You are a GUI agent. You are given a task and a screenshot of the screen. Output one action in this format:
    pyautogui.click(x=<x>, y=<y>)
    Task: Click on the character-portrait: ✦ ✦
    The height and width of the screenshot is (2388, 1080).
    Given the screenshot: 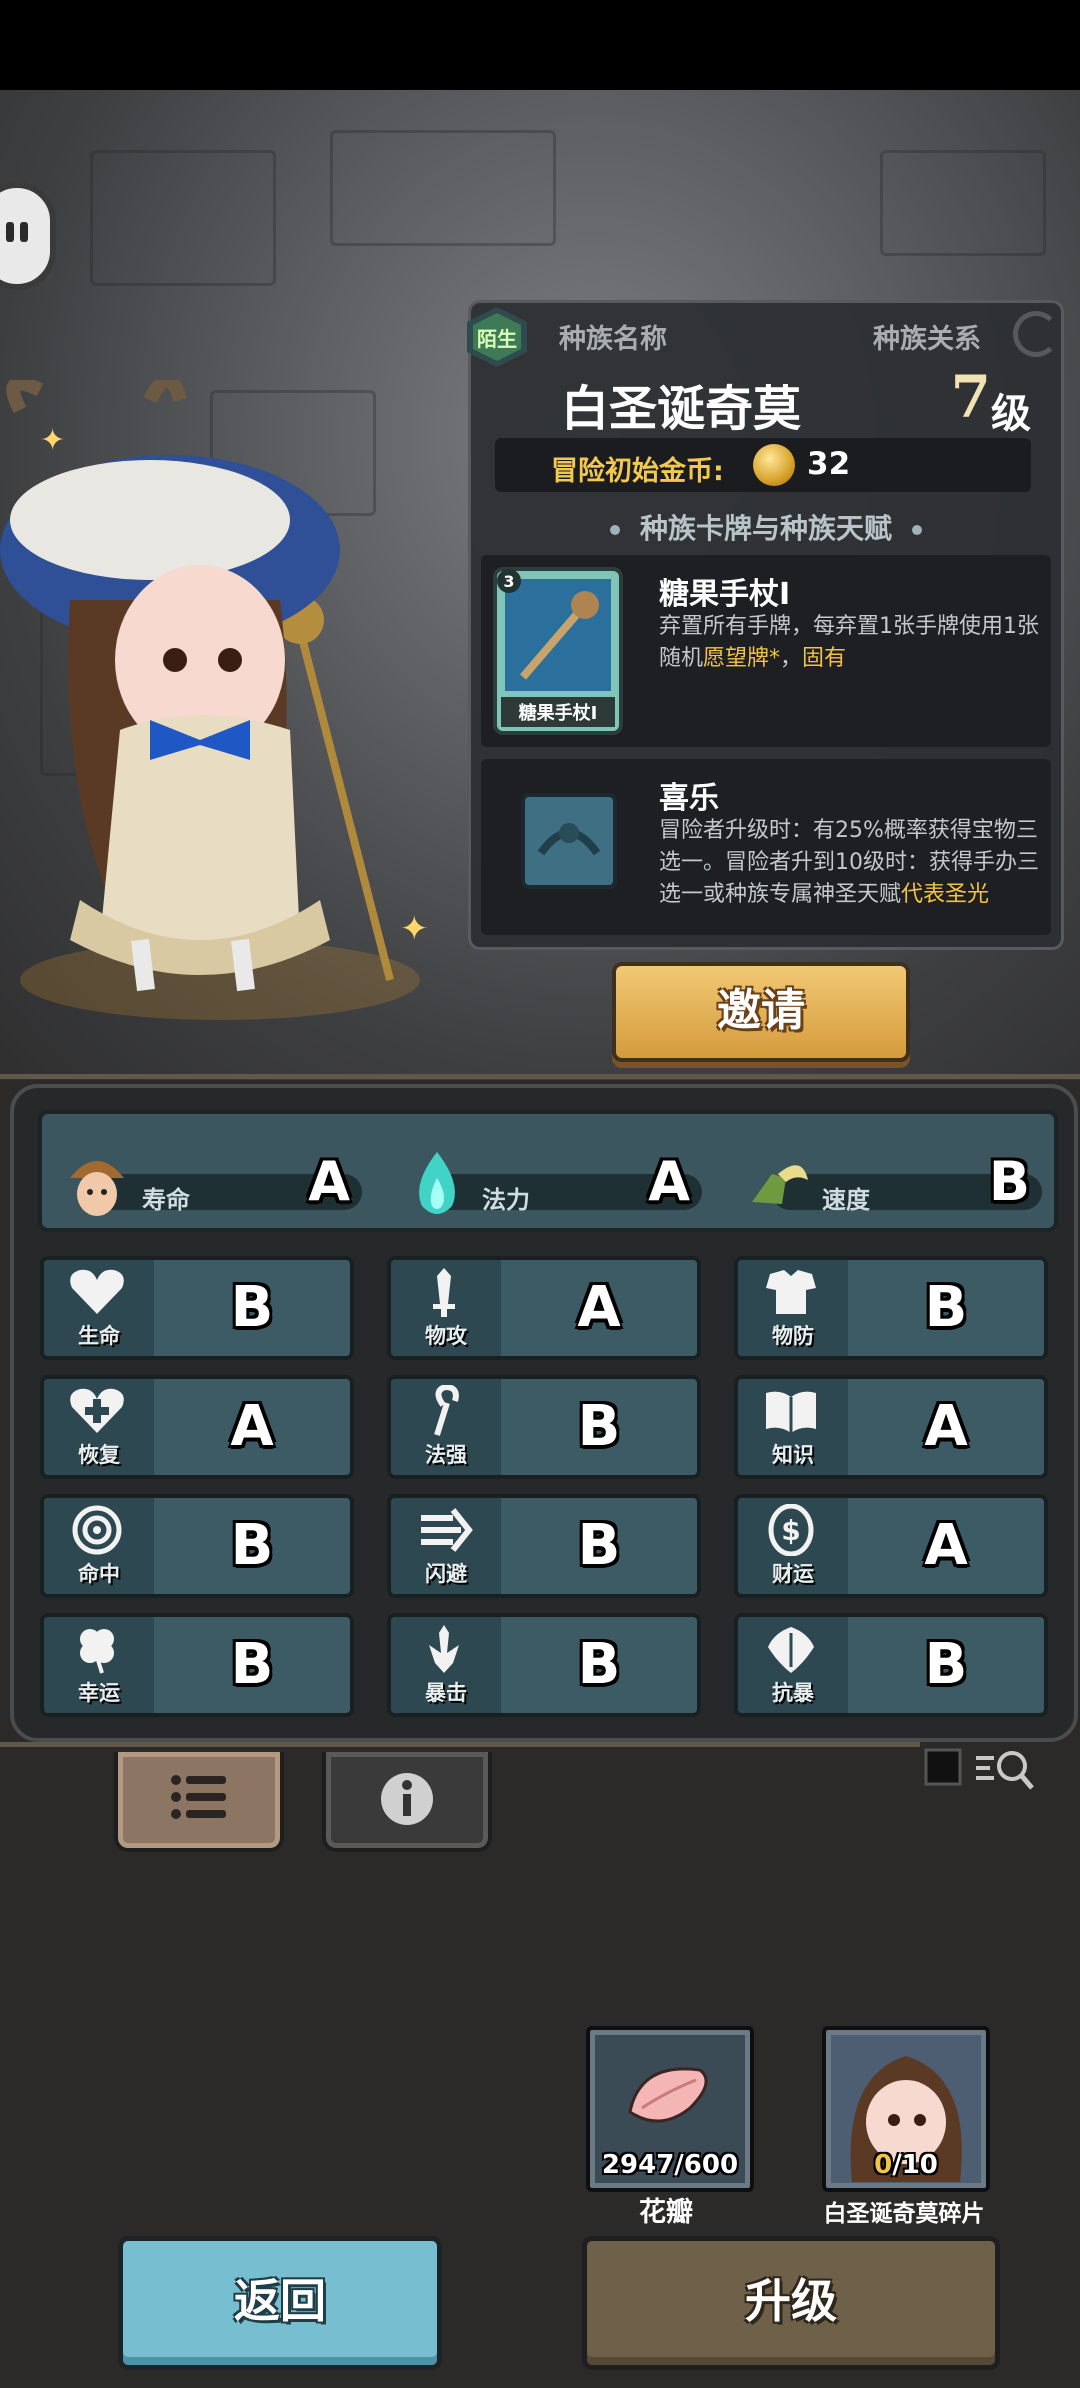 What is the action you would take?
    pyautogui.click(x=214, y=700)
    